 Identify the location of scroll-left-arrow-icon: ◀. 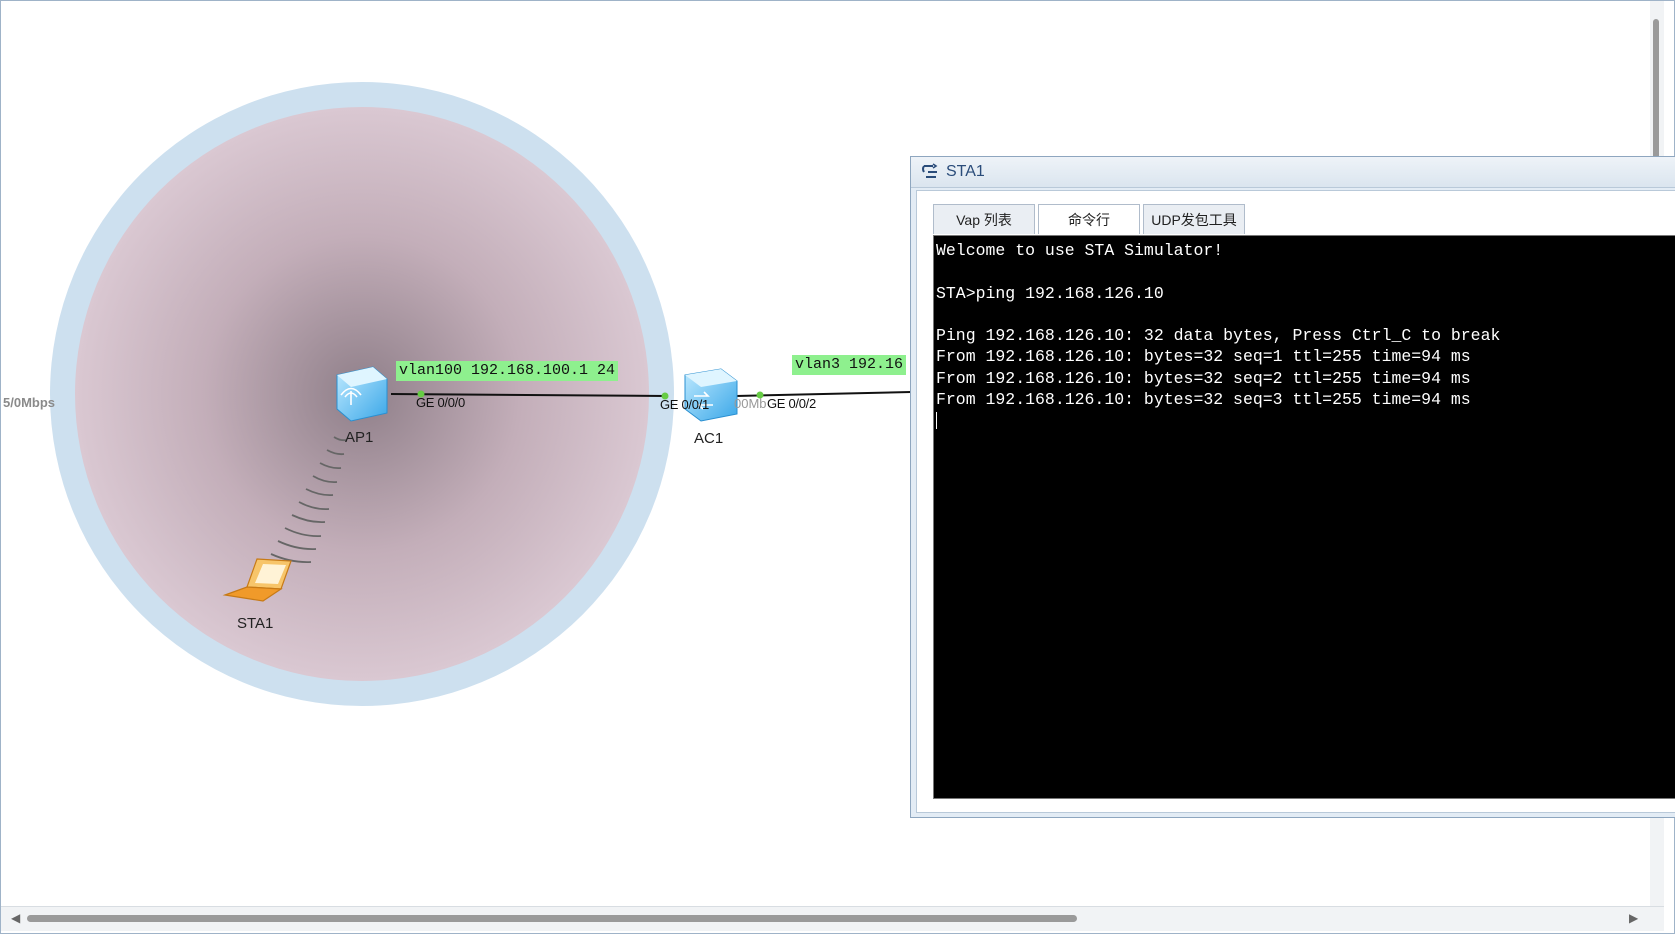
(15, 918).